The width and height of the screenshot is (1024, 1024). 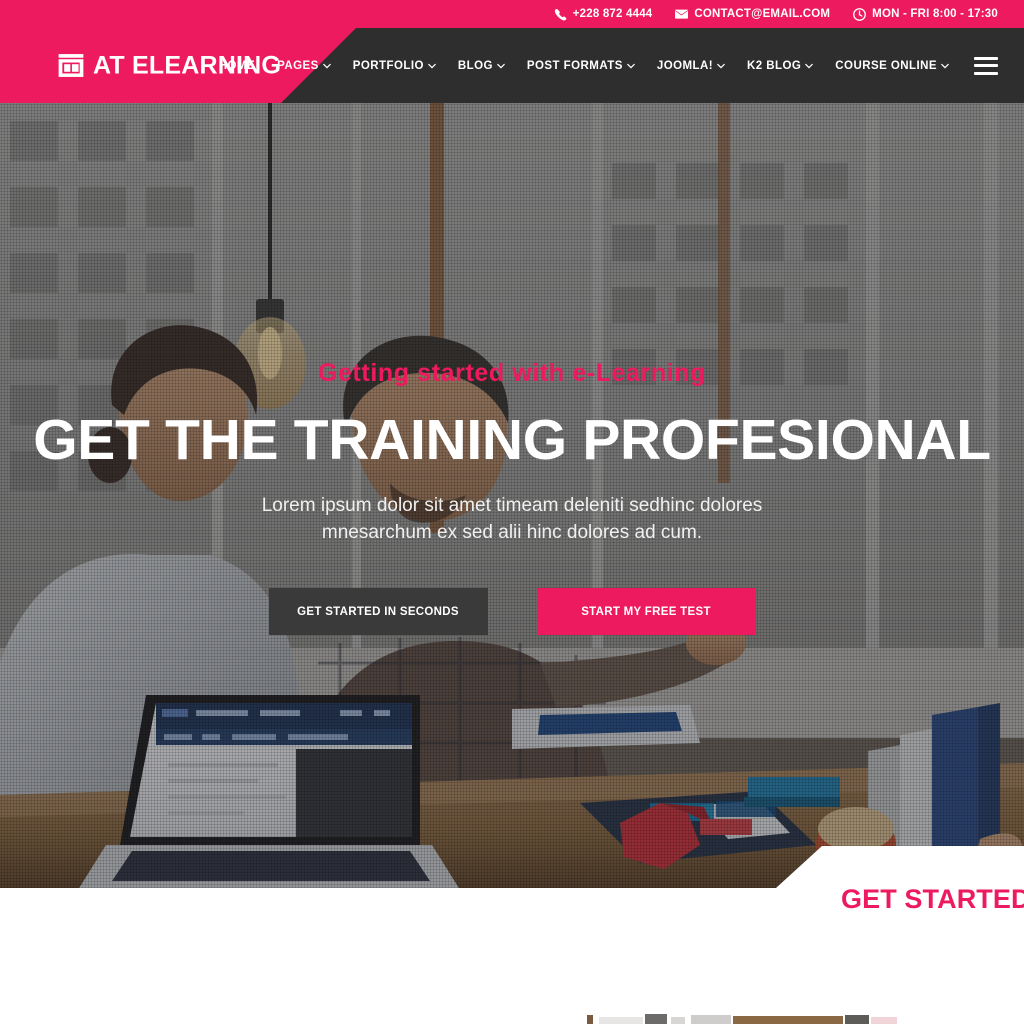 I want to click on section-thumbnail-image, so click(x=742, y=1017).